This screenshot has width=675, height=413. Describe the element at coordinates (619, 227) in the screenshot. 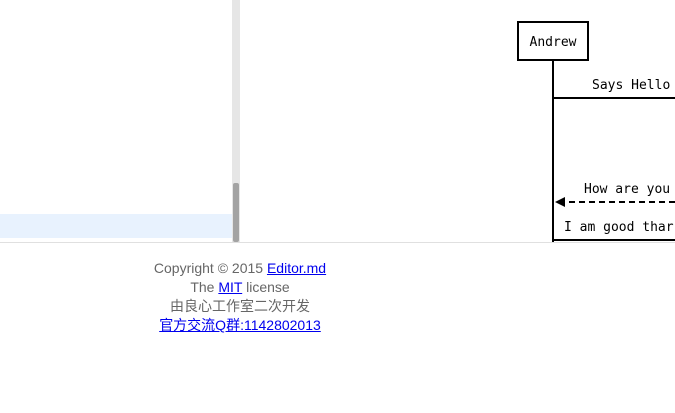

I see `message-label-3: I am good thar` at that location.